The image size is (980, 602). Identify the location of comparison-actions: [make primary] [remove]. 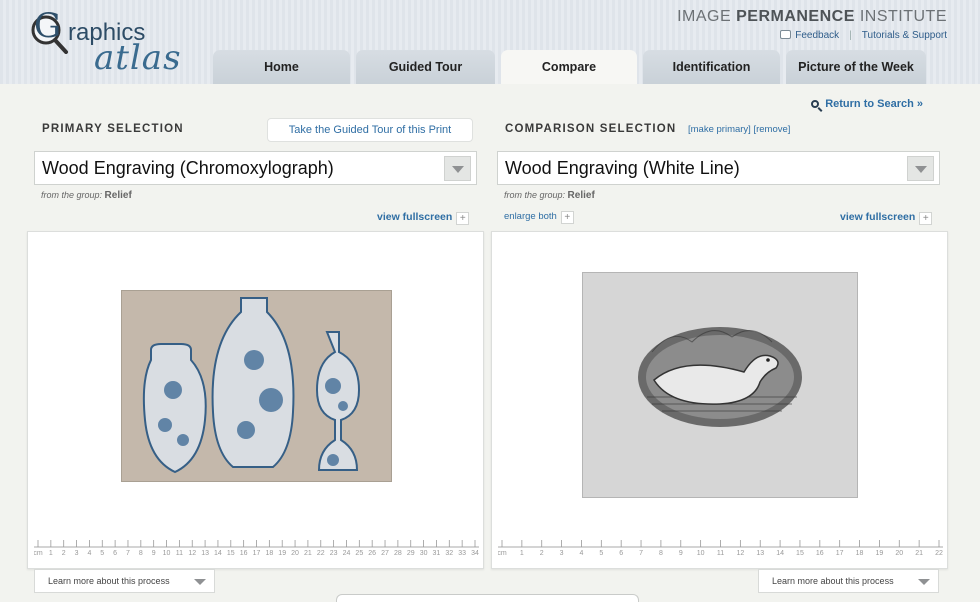
(739, 129).